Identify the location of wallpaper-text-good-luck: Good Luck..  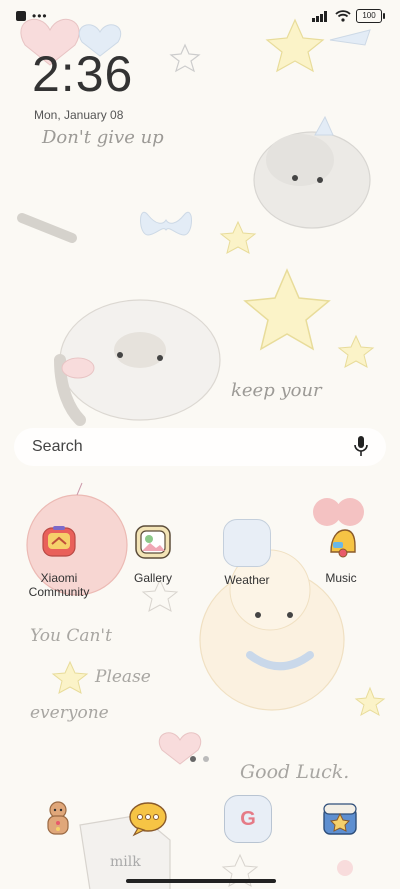
(294, 772).